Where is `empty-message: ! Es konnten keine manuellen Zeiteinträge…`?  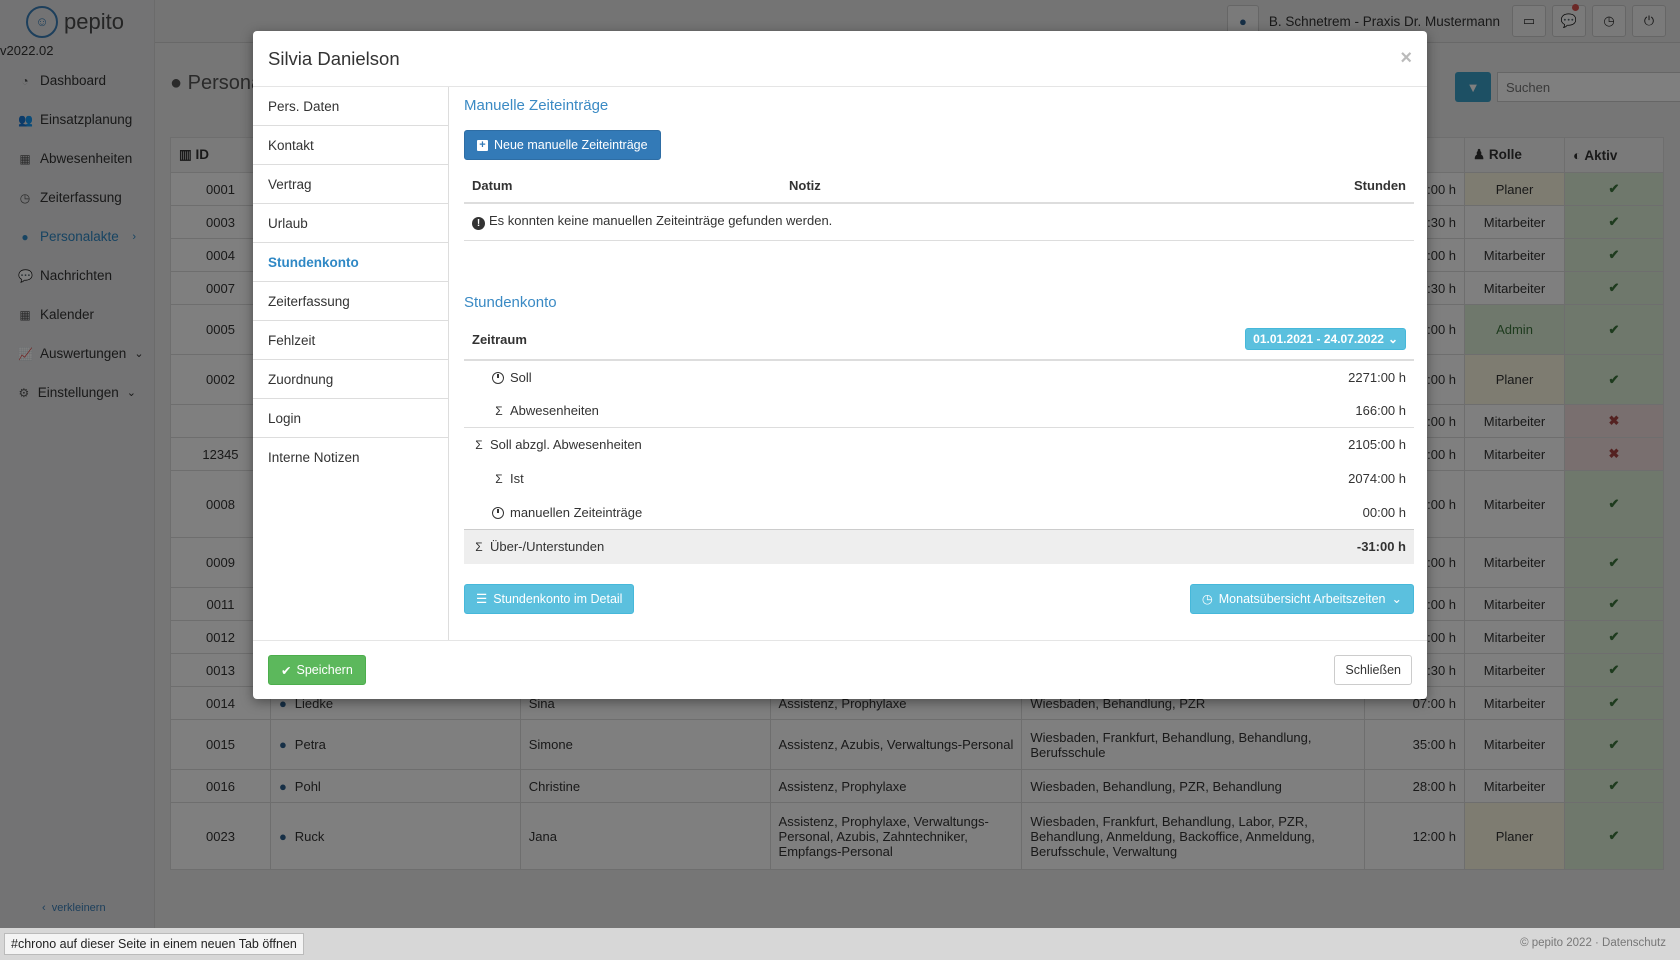
empty-message: ! Es konnten keine manuellen Zeiteinträge… is located at coordinates (939, 222).